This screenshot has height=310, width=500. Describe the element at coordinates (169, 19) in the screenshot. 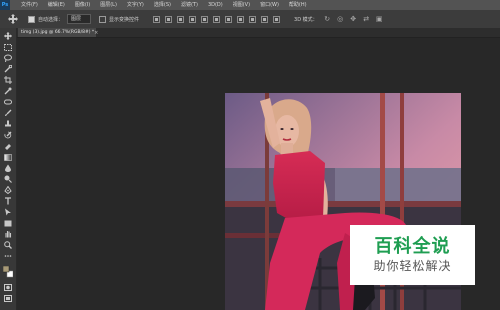

I see `align-vcenter-icon` at that location.